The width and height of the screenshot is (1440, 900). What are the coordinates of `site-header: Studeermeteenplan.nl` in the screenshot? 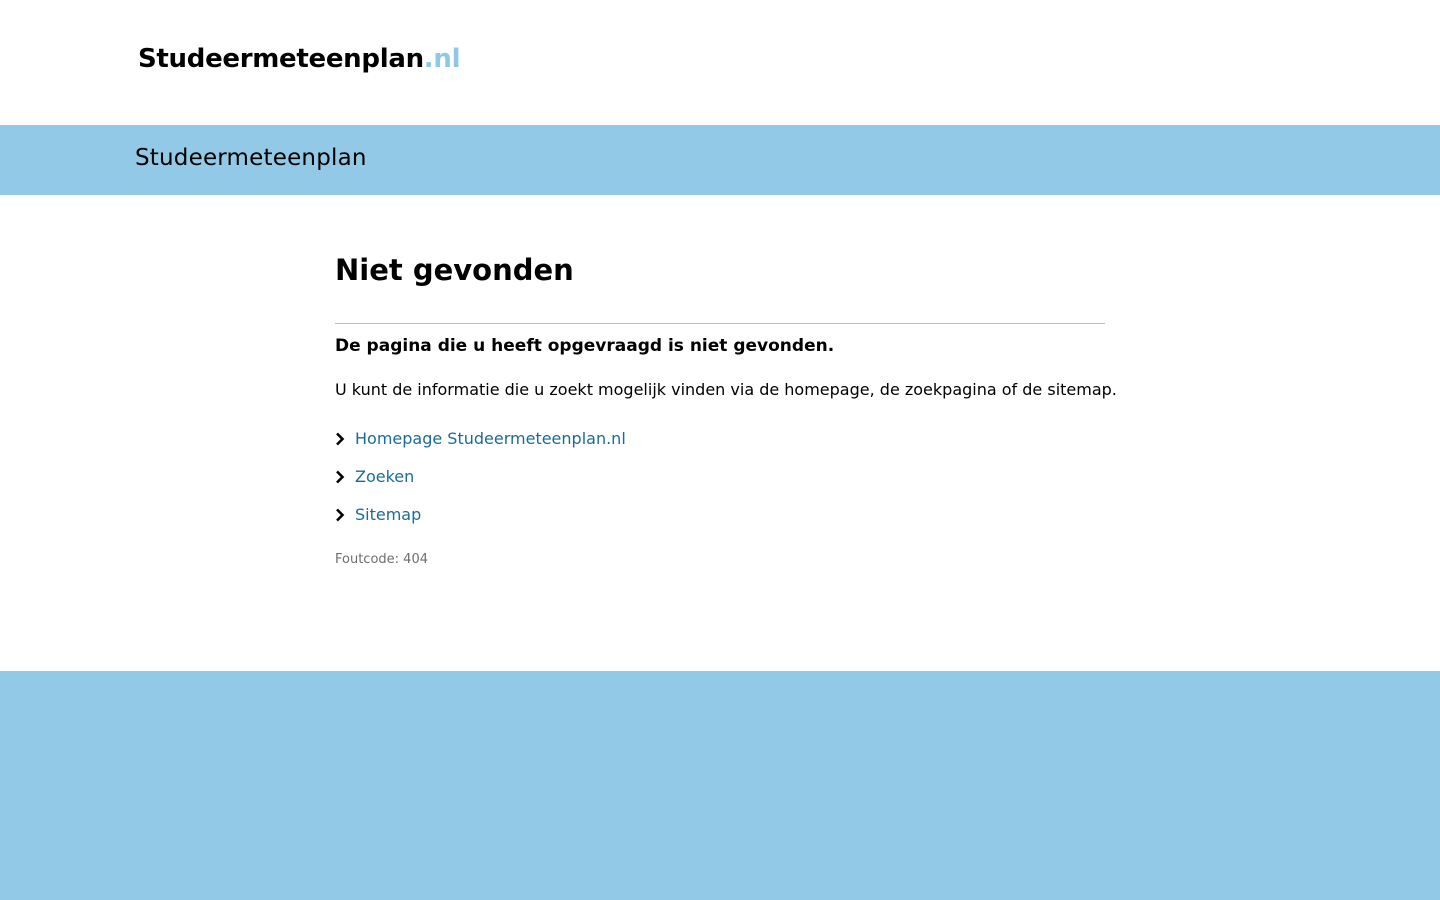 It's located at (720, 62).